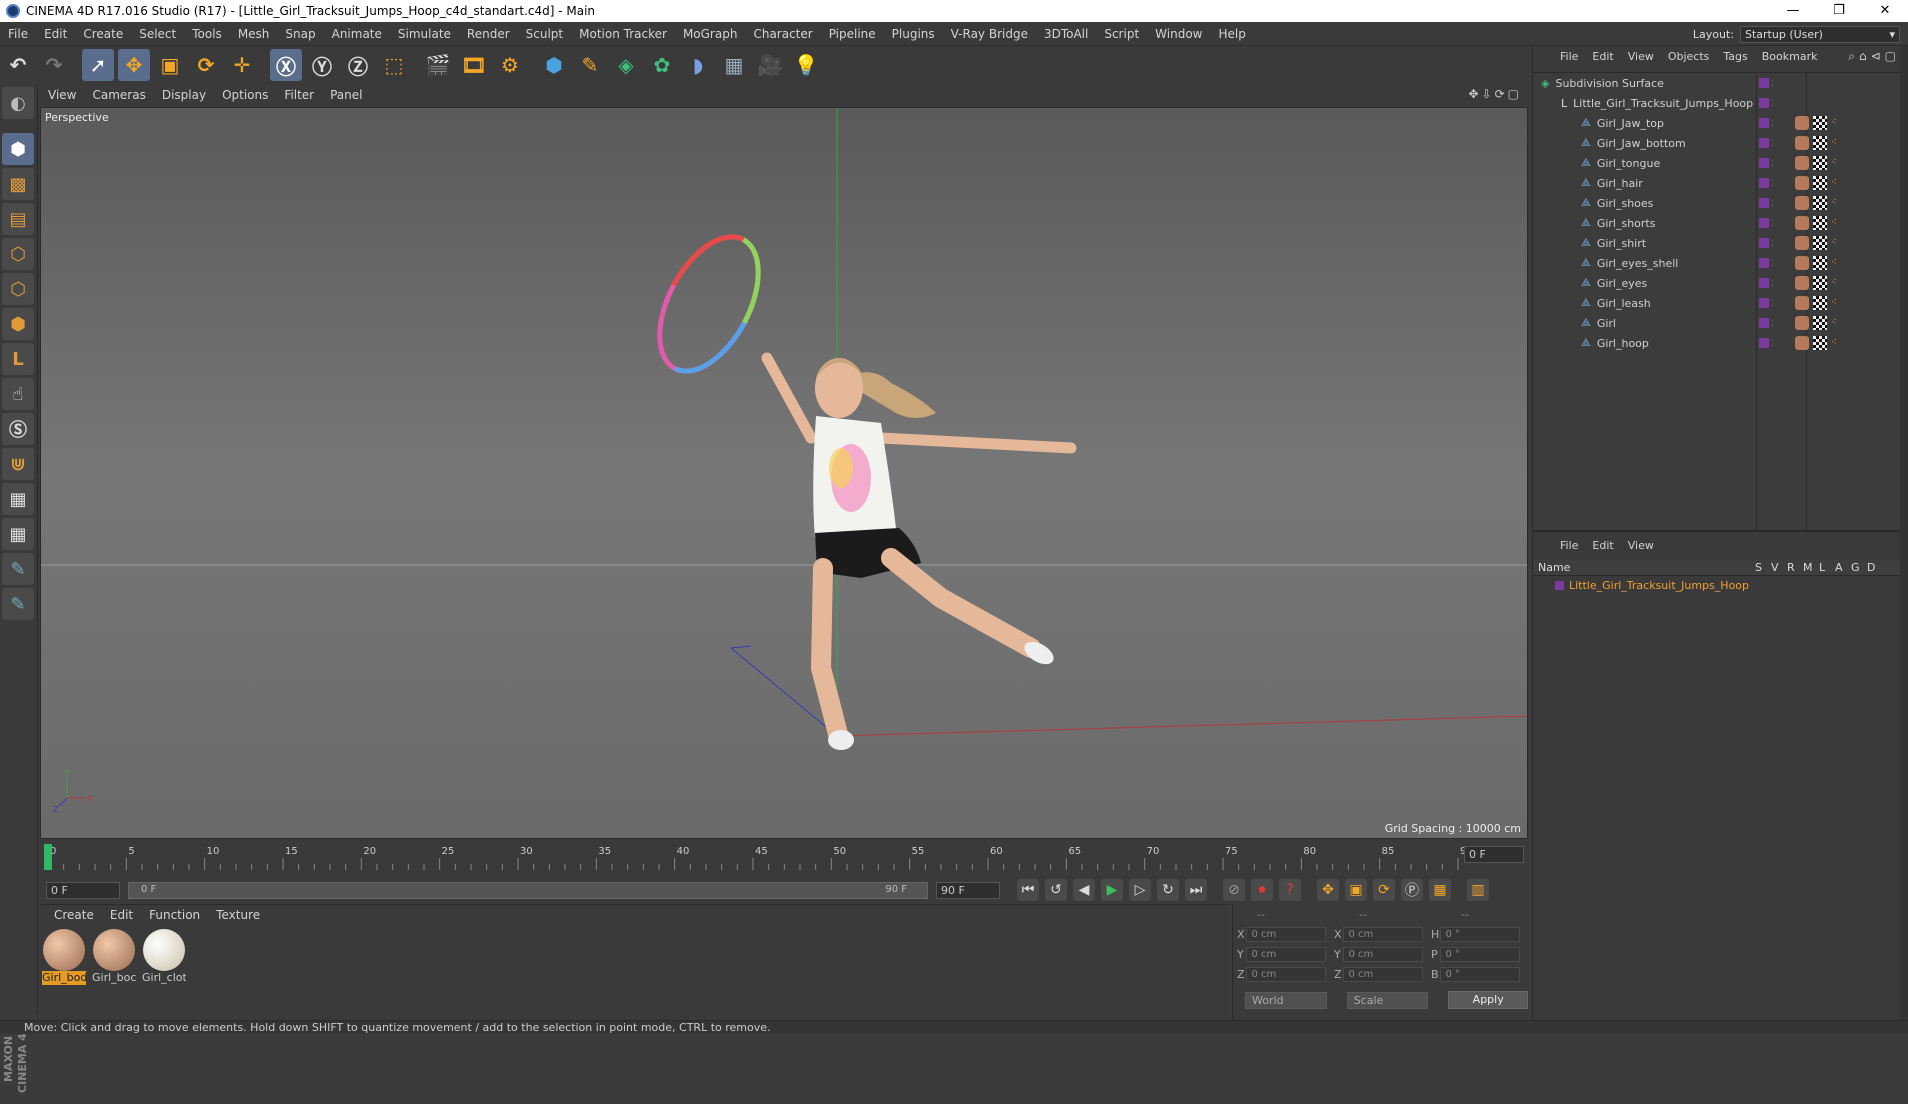 This screenshot has height=1104, width=1908. Describe the element at coordinates (913, 34) in the screenshot. I see `menu-plugins: Plugins` at that location.